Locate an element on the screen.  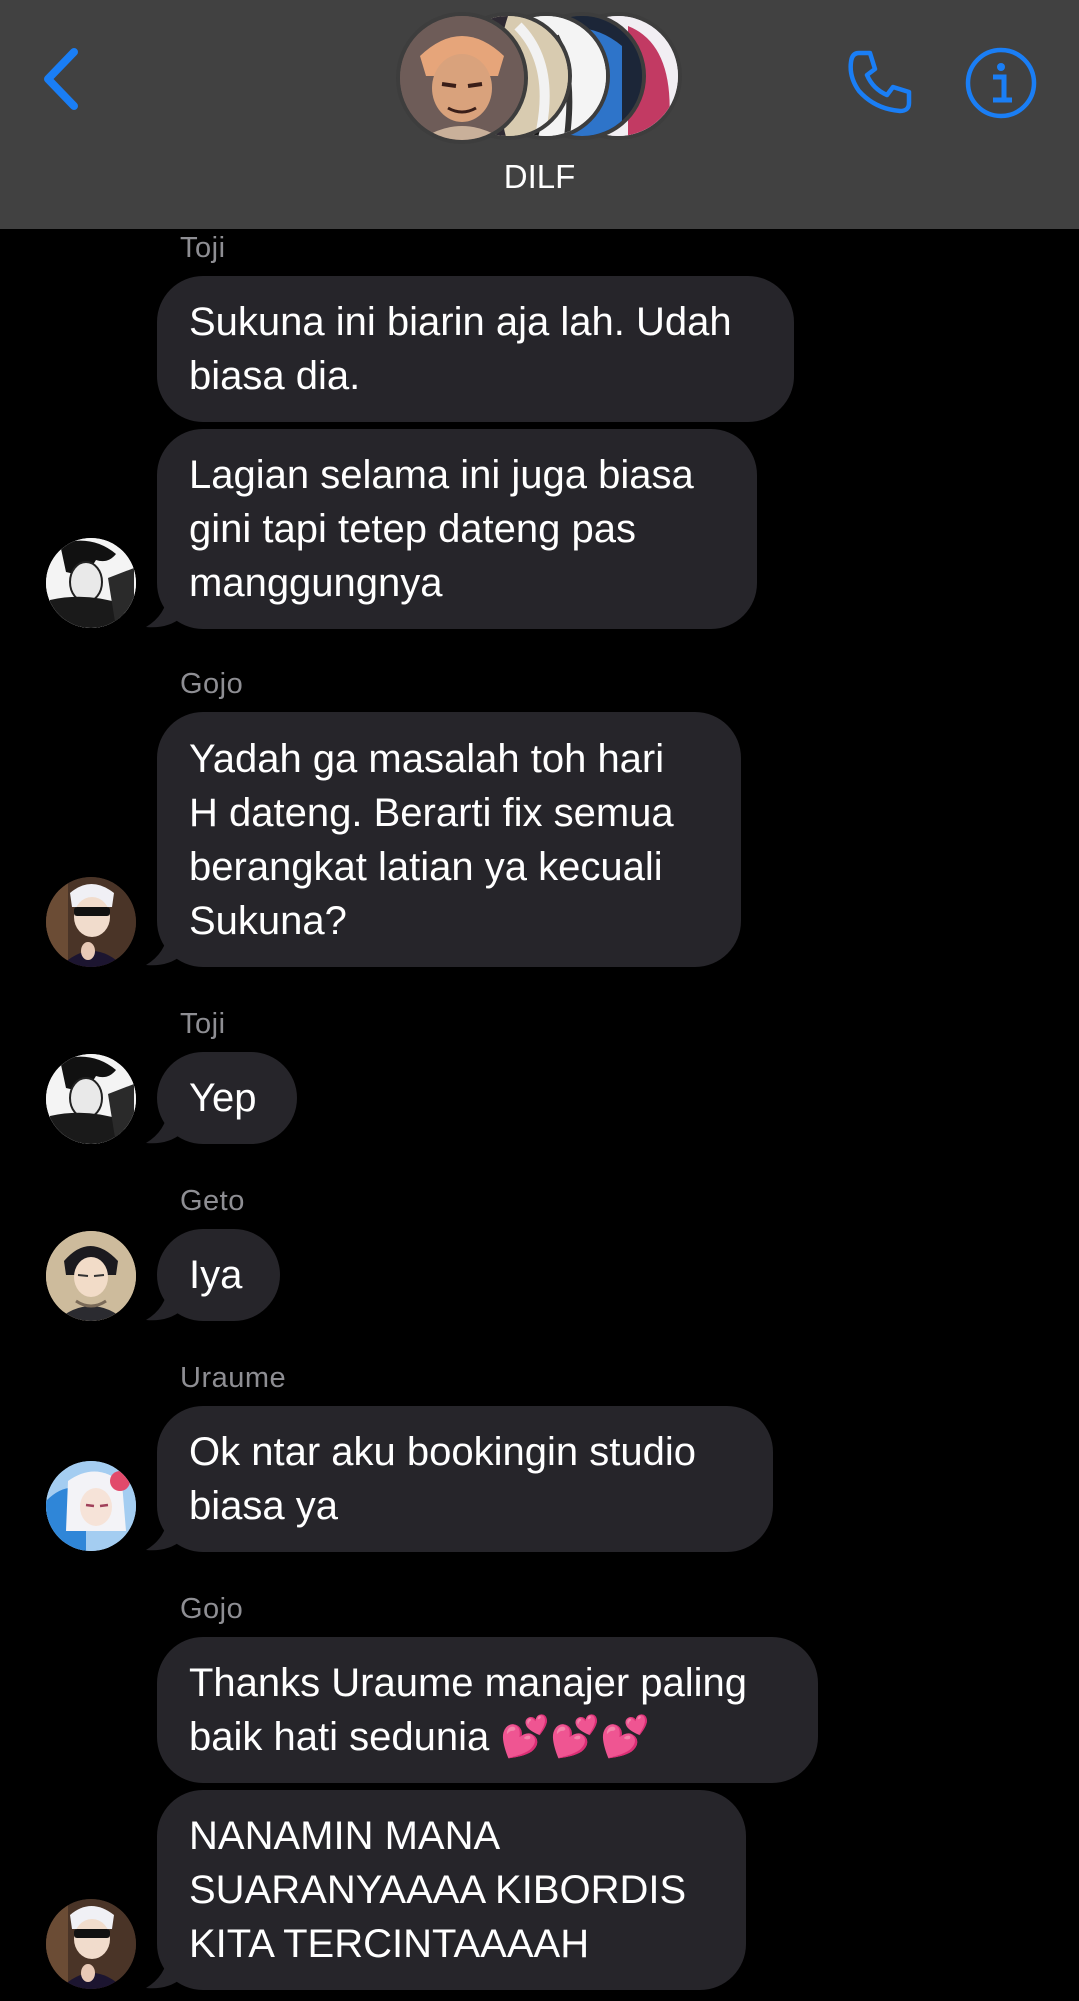
chevron-left-icon is located at coordinates (61, 79).